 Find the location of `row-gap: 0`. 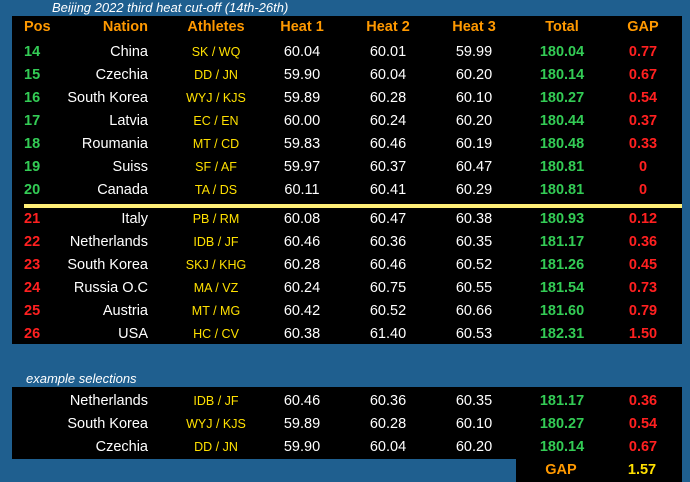

row-gap: 0 is located at coordinates (643, 167).